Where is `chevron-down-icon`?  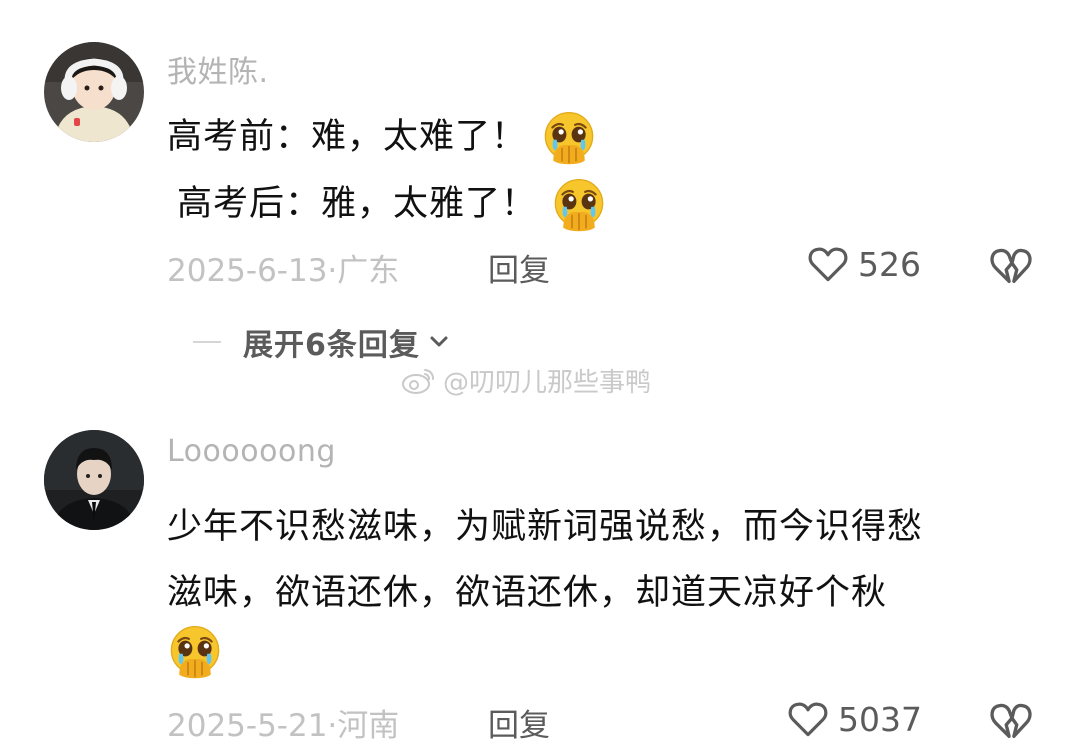 chevron-down-icon is located at coordinates (439, 341).